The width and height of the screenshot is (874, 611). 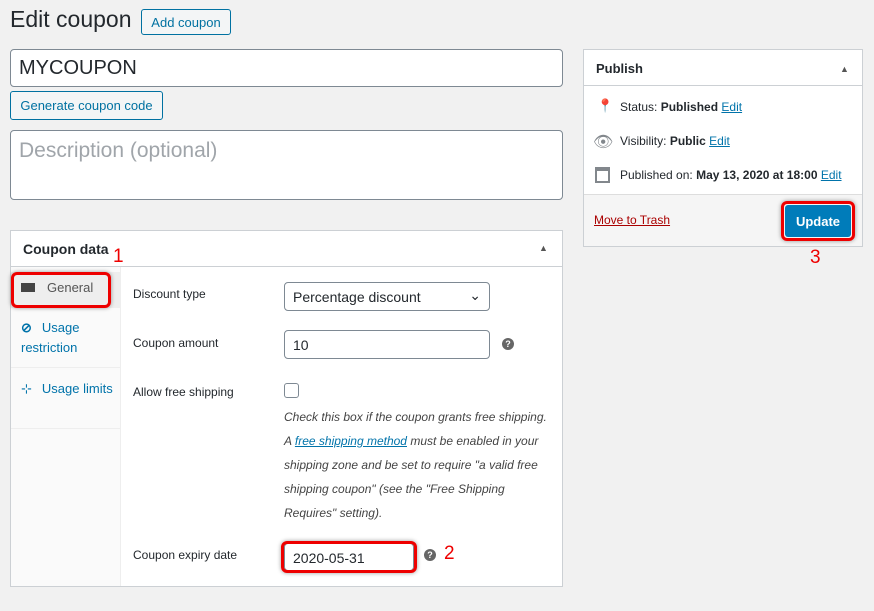 I want to click on edit-status-link: Edit, so click(x=731, y=107).